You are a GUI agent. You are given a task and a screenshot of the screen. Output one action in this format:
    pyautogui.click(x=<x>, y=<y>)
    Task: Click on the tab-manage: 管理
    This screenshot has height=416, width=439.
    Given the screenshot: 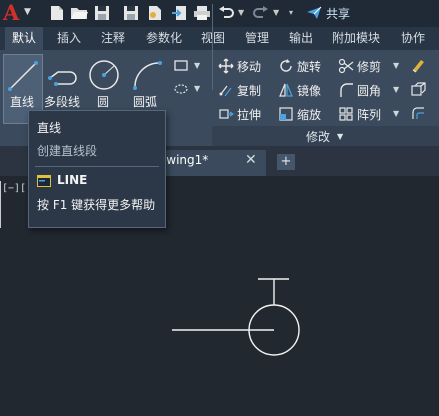 What is the action you would take?
    pyautogui.click(x=257, y=38)
    